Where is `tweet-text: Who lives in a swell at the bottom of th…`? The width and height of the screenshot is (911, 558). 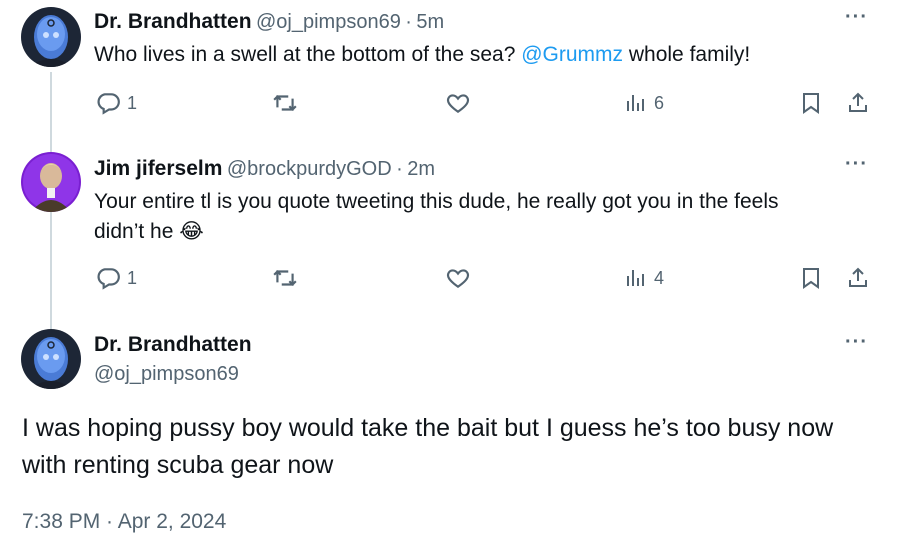
tweet-text: Who lives in a swell at the bottom of th… is located at coordinates (422, 55).